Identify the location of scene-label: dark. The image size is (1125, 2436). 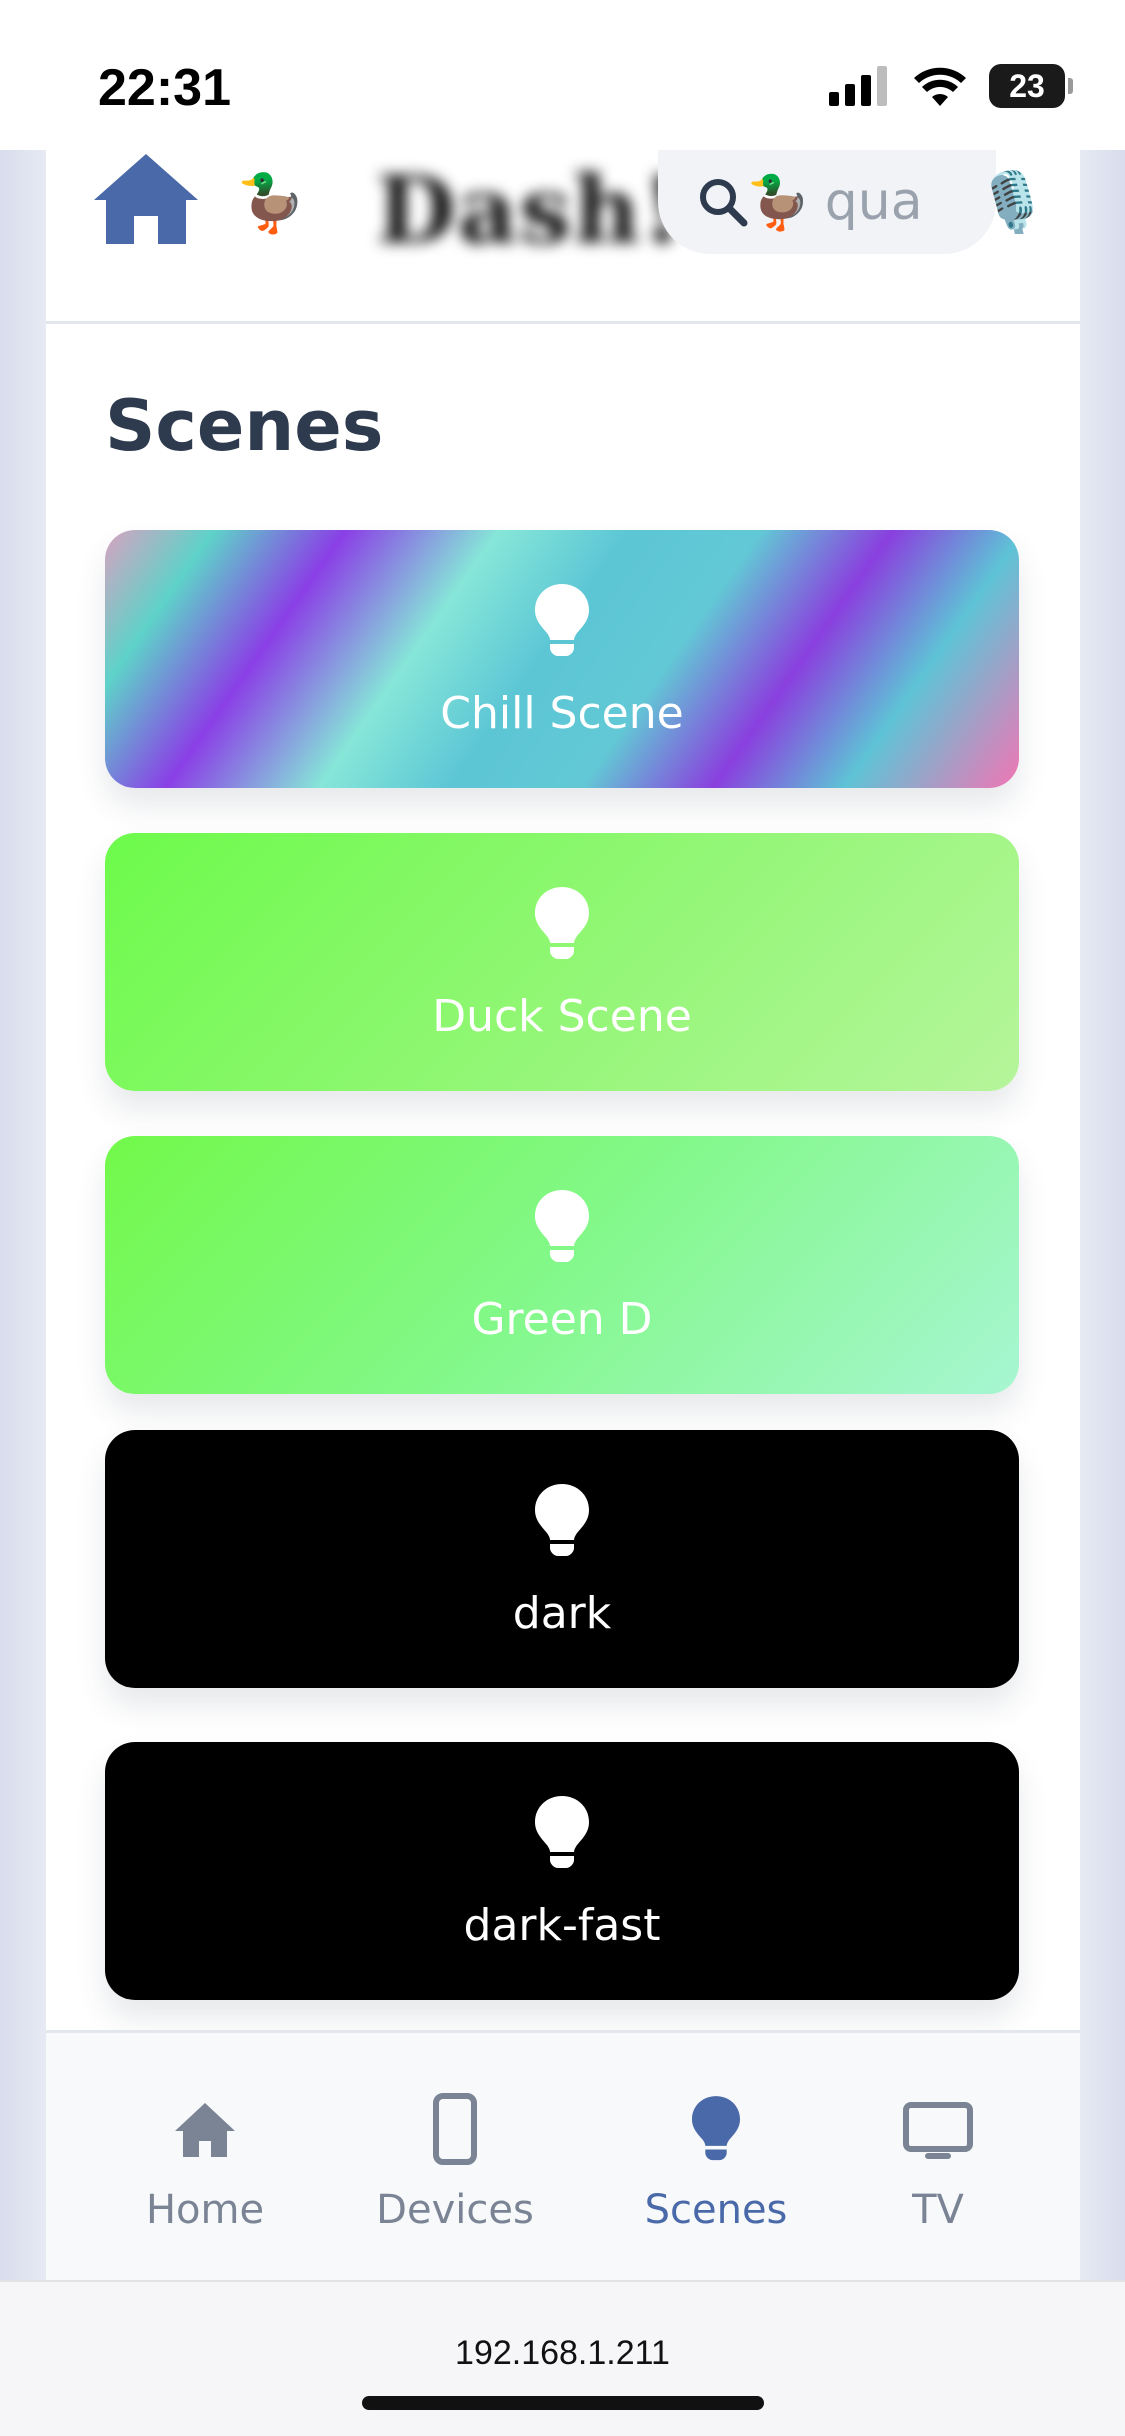
(562, 1613).